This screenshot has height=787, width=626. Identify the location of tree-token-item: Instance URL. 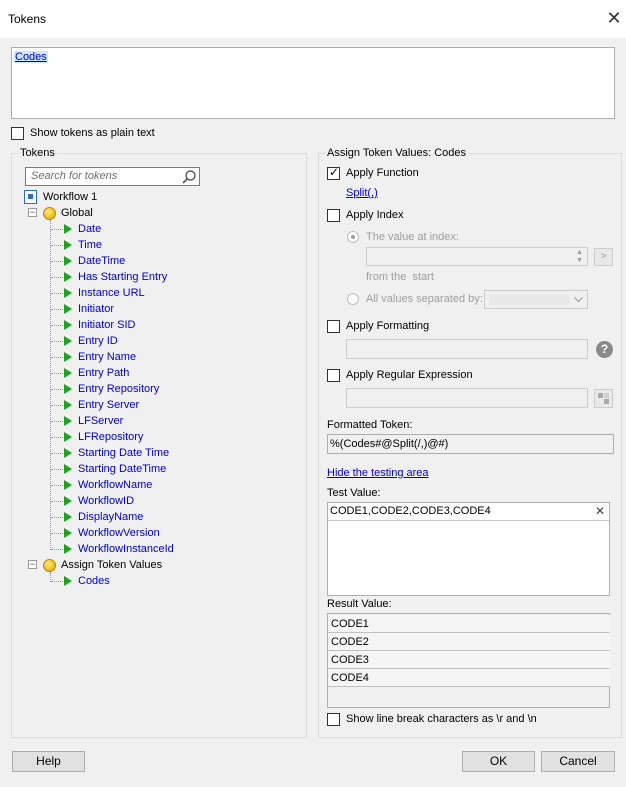
(104, 293).